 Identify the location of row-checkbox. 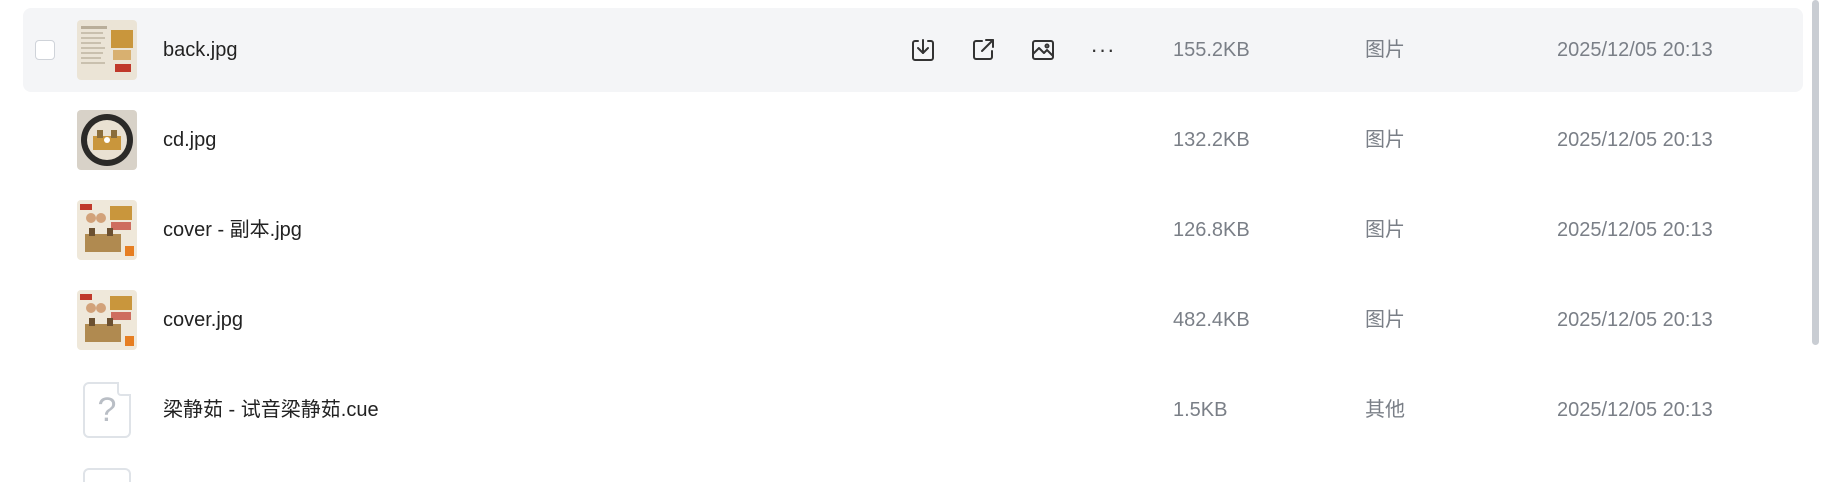
(45, 50).